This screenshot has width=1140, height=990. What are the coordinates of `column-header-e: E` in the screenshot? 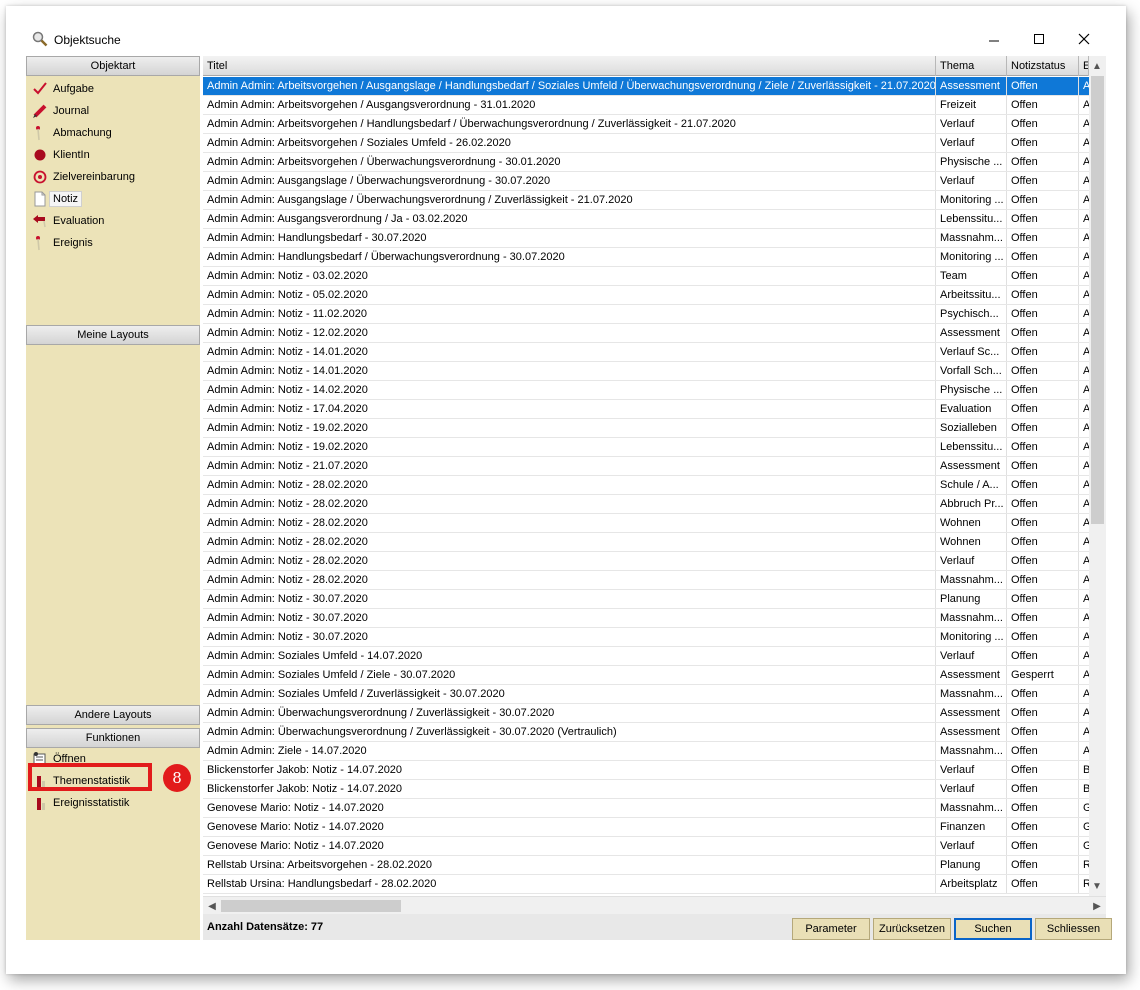 It's located at (1084, 66).